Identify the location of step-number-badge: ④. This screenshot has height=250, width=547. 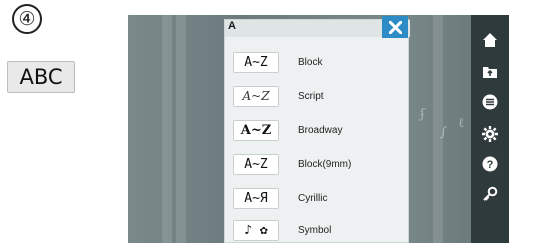
(27, 19).